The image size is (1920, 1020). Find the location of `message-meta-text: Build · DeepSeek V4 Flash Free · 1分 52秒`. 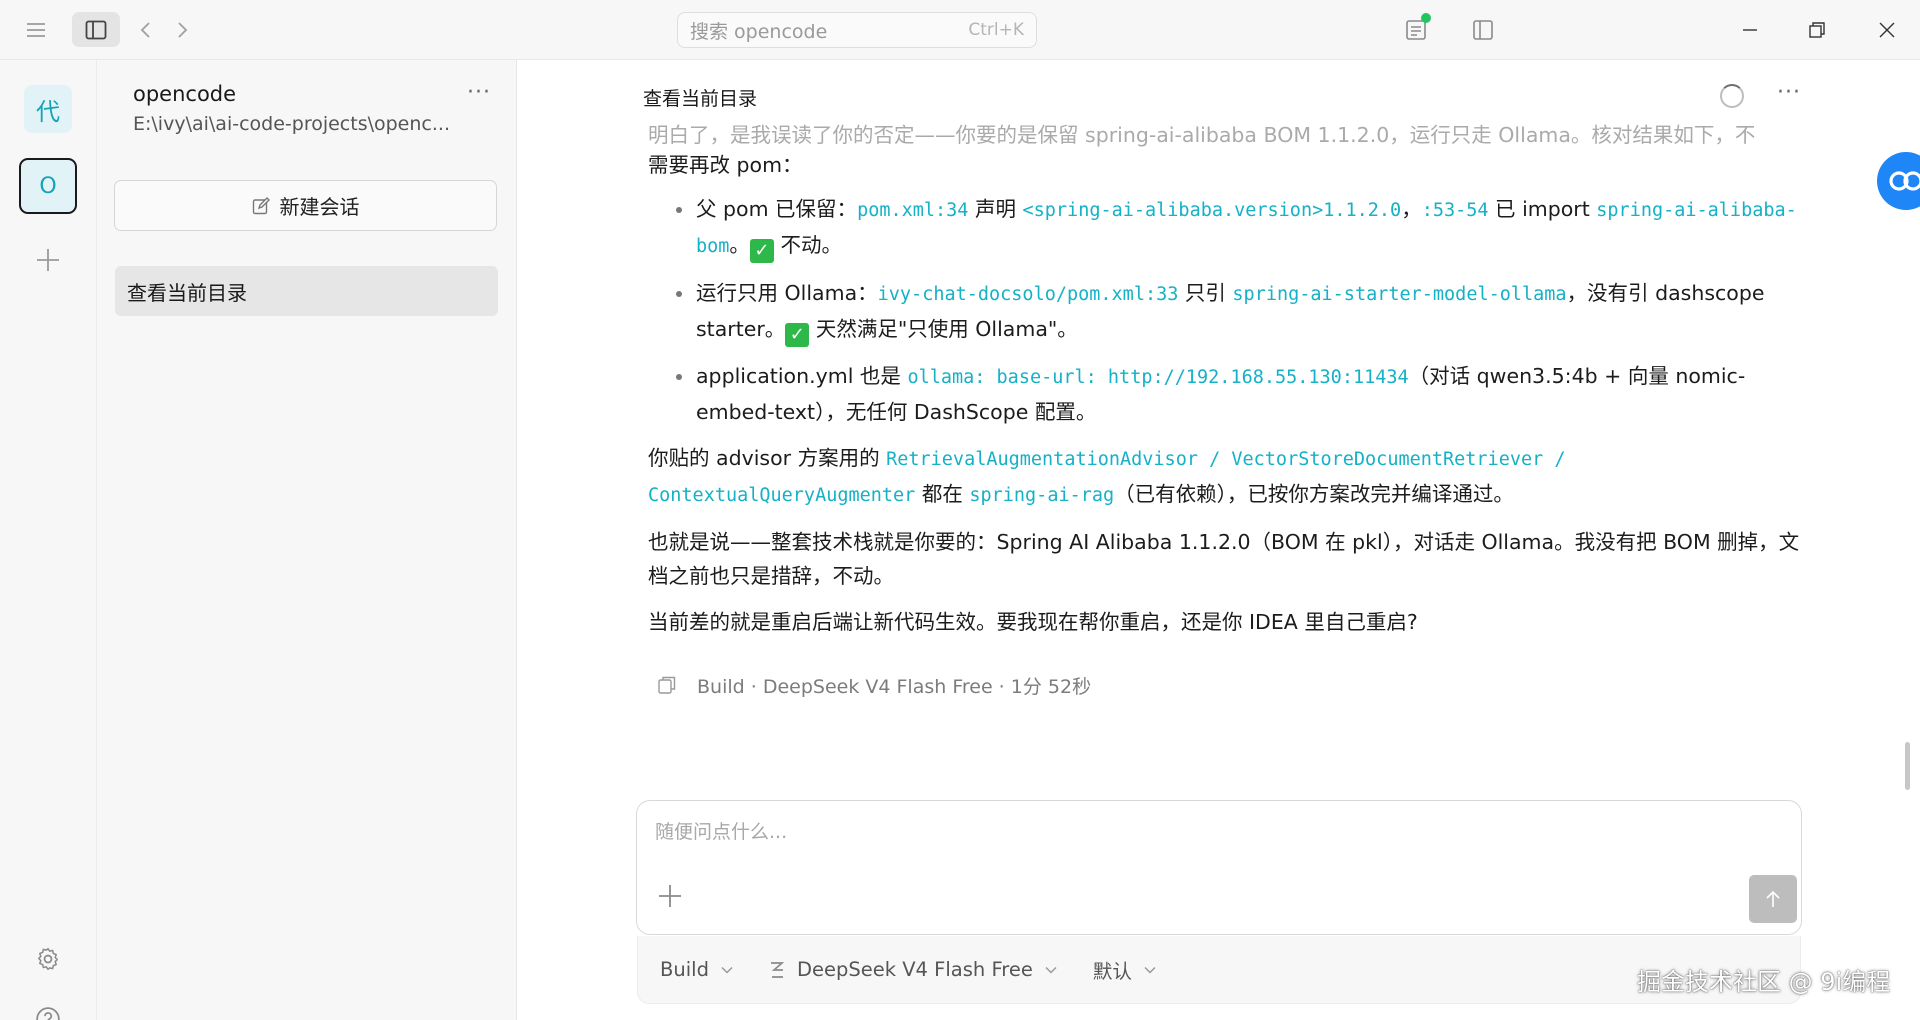

message-meta-text: Build · DeepSeek V4 Flash Free · 1分 52秒 is located at coordinates (894, 687).